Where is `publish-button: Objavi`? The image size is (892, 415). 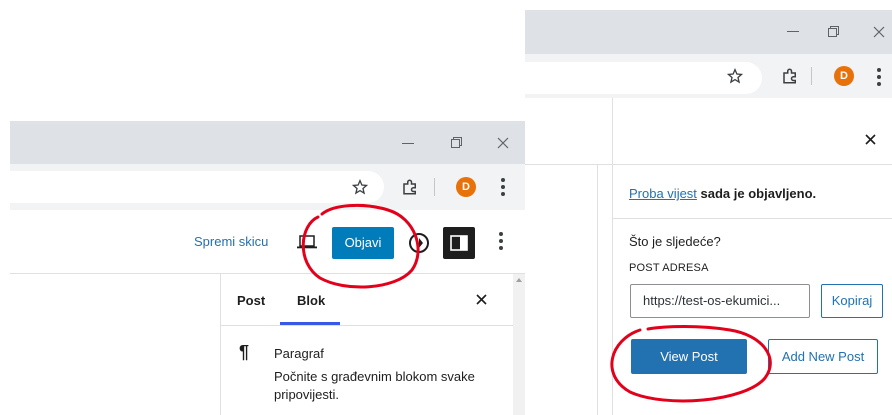 publish-button: Objavi is located at coordinates (363, 243).